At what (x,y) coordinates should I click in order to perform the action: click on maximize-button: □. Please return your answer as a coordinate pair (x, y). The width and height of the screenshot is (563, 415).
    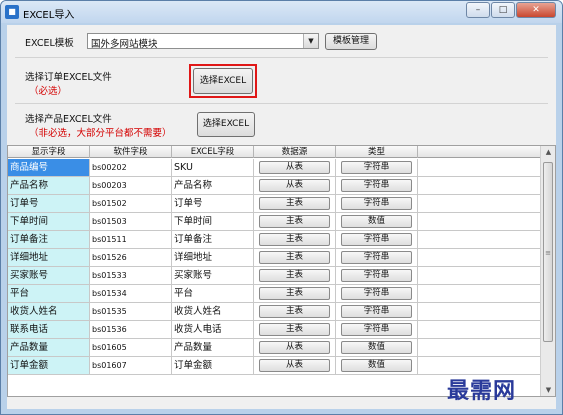
    Looking at the image, I should click on (503, 10).